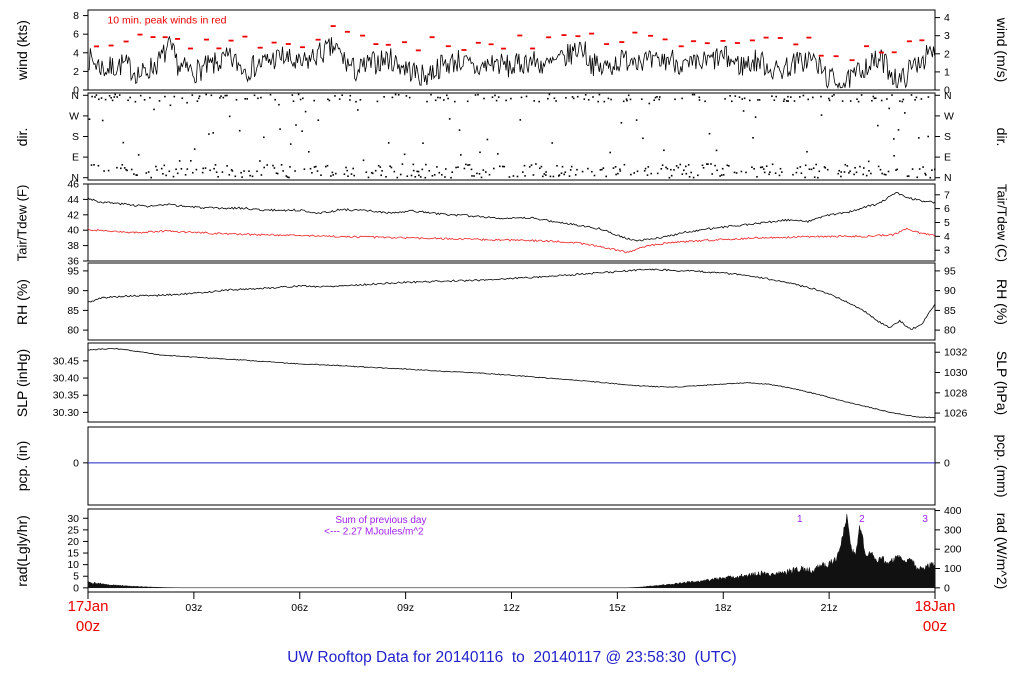  I want to click on x-axis-tick-label: 21z, so click(829, 608).